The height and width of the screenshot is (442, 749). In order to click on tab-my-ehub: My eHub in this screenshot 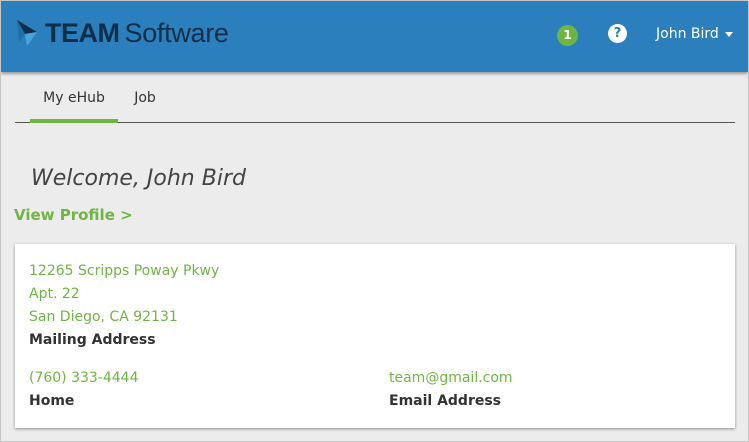, I will do `click(74, 98)`.